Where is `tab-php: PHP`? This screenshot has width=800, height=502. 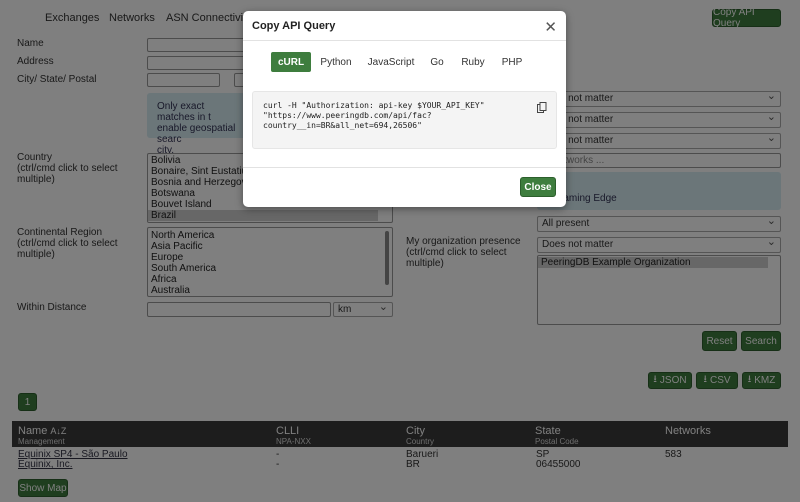
tab-php: PHP is located at coordinates (512, 62).